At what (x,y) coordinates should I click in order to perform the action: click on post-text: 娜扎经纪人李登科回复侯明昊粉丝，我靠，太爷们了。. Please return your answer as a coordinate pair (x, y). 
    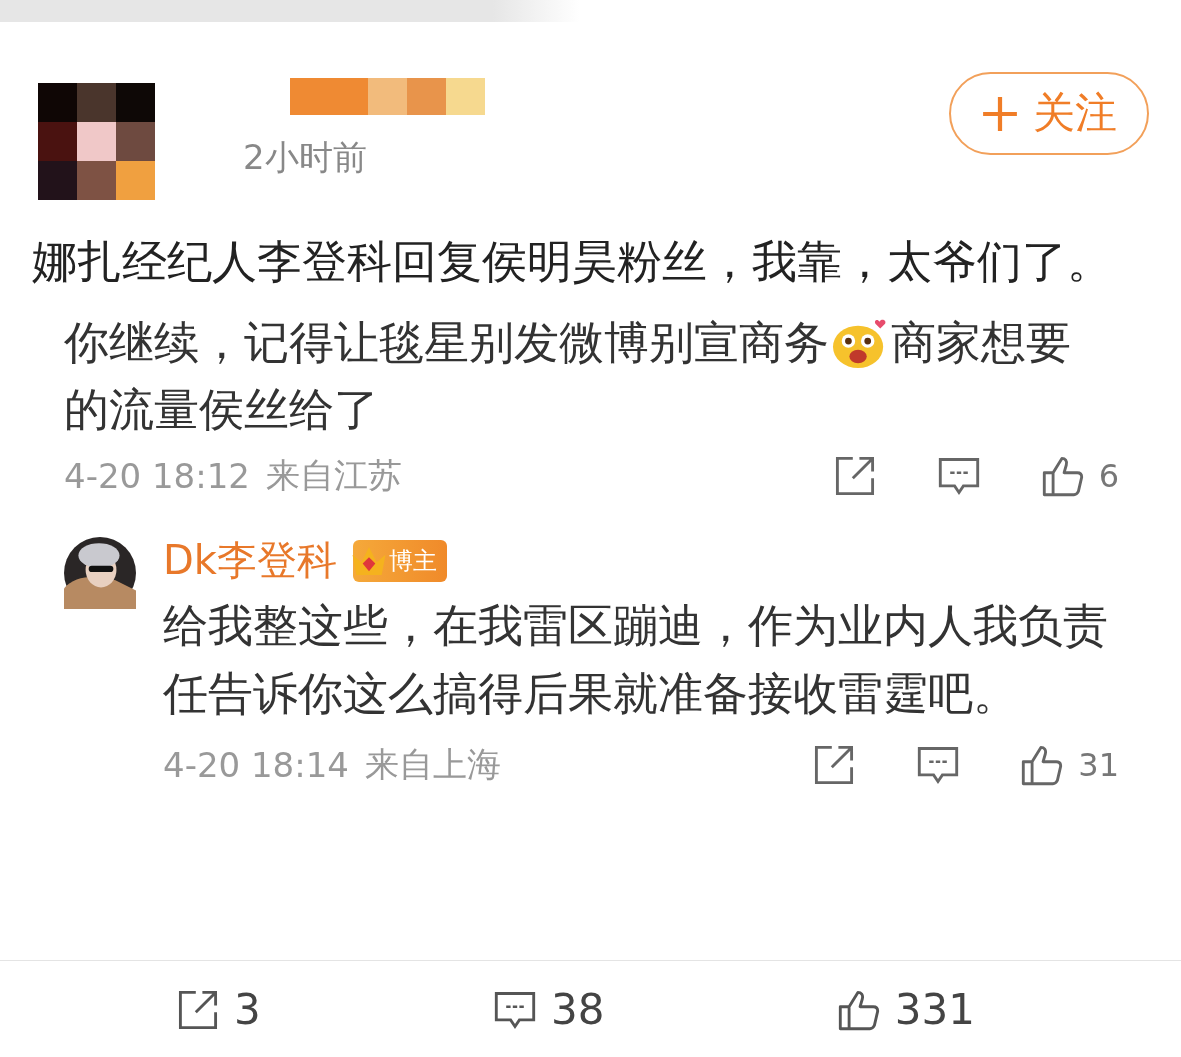
    Looking at the image, I should click on (572, 262).